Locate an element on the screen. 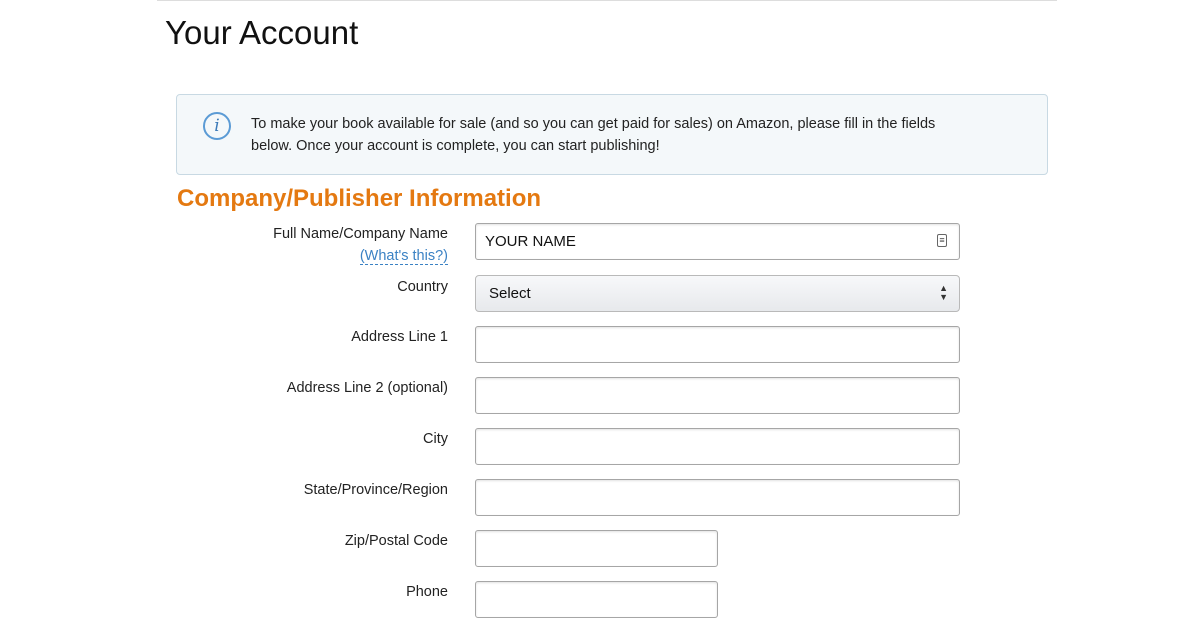 This screenshot has height=630, width=1200. phone-label: Phone is located at coordinates (427, 592).